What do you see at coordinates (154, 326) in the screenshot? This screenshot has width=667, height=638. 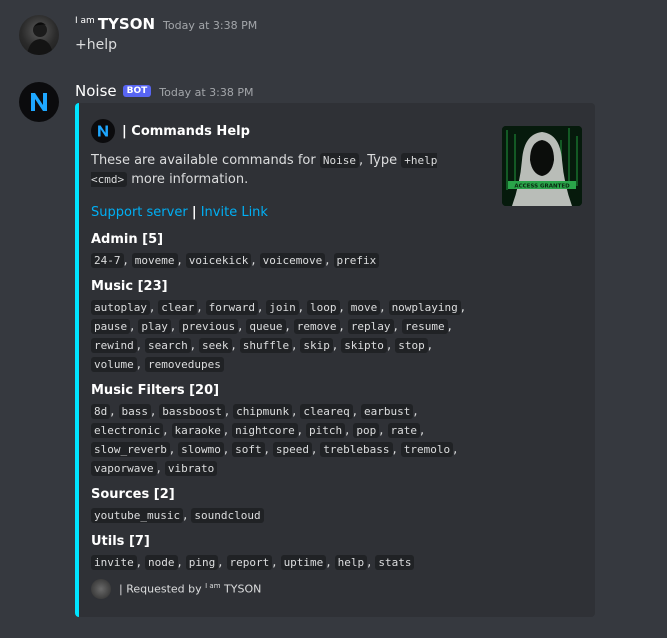 I see `command-code: play` at bounding box center [154, 326].